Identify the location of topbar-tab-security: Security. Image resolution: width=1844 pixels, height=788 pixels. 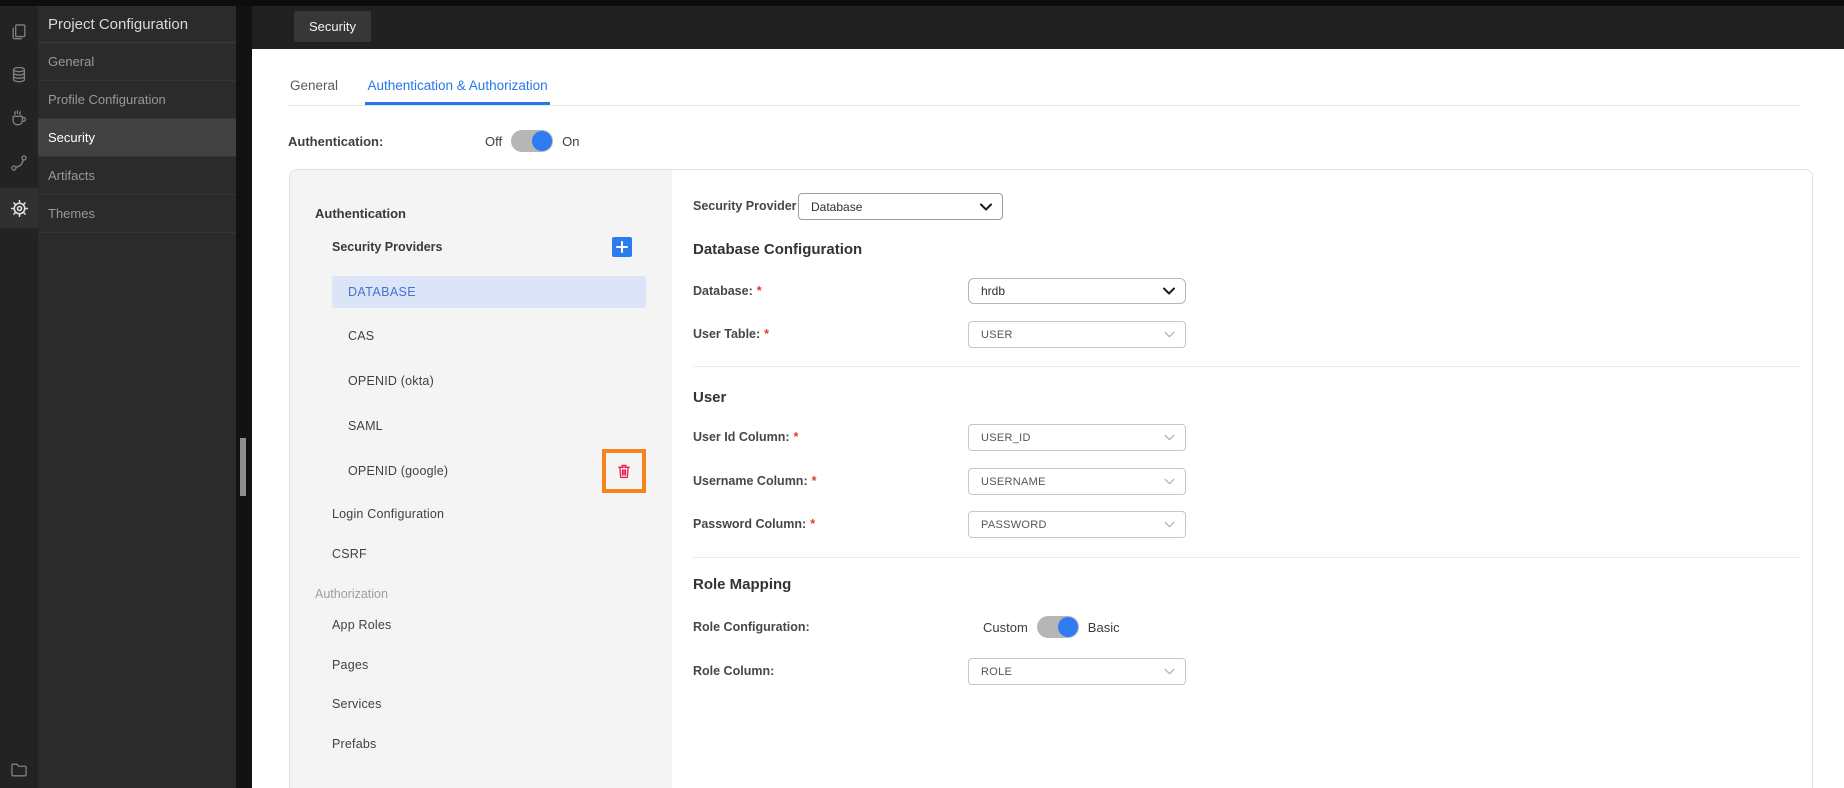
(332, 26).